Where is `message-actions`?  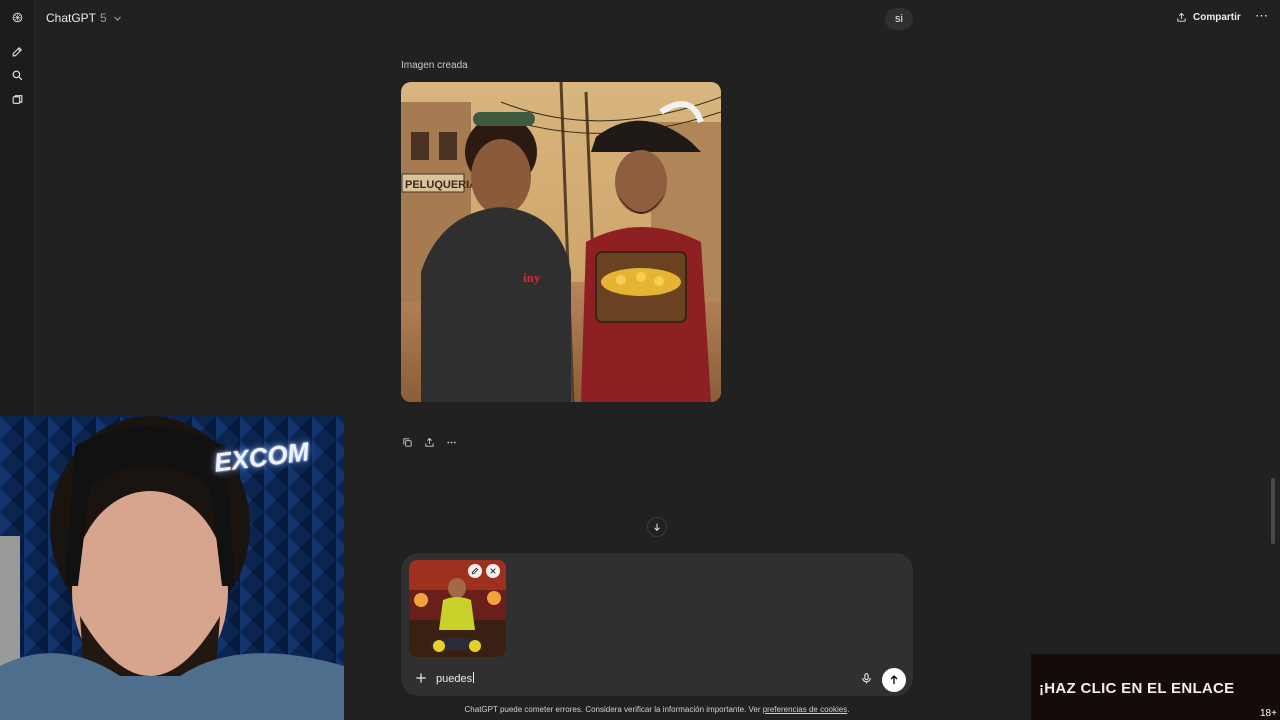 message-actions is located at coordinates (429, 442).